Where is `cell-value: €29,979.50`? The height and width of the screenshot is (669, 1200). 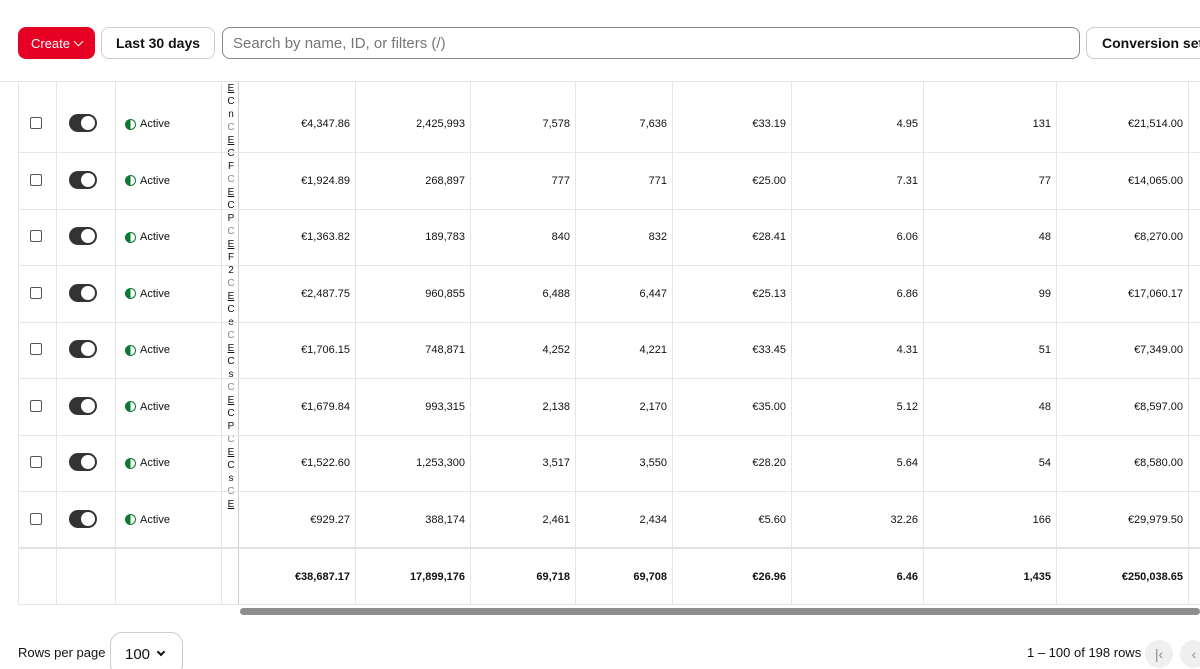
cell-value: €29,979.50 is located at coordinates (1155, 519).